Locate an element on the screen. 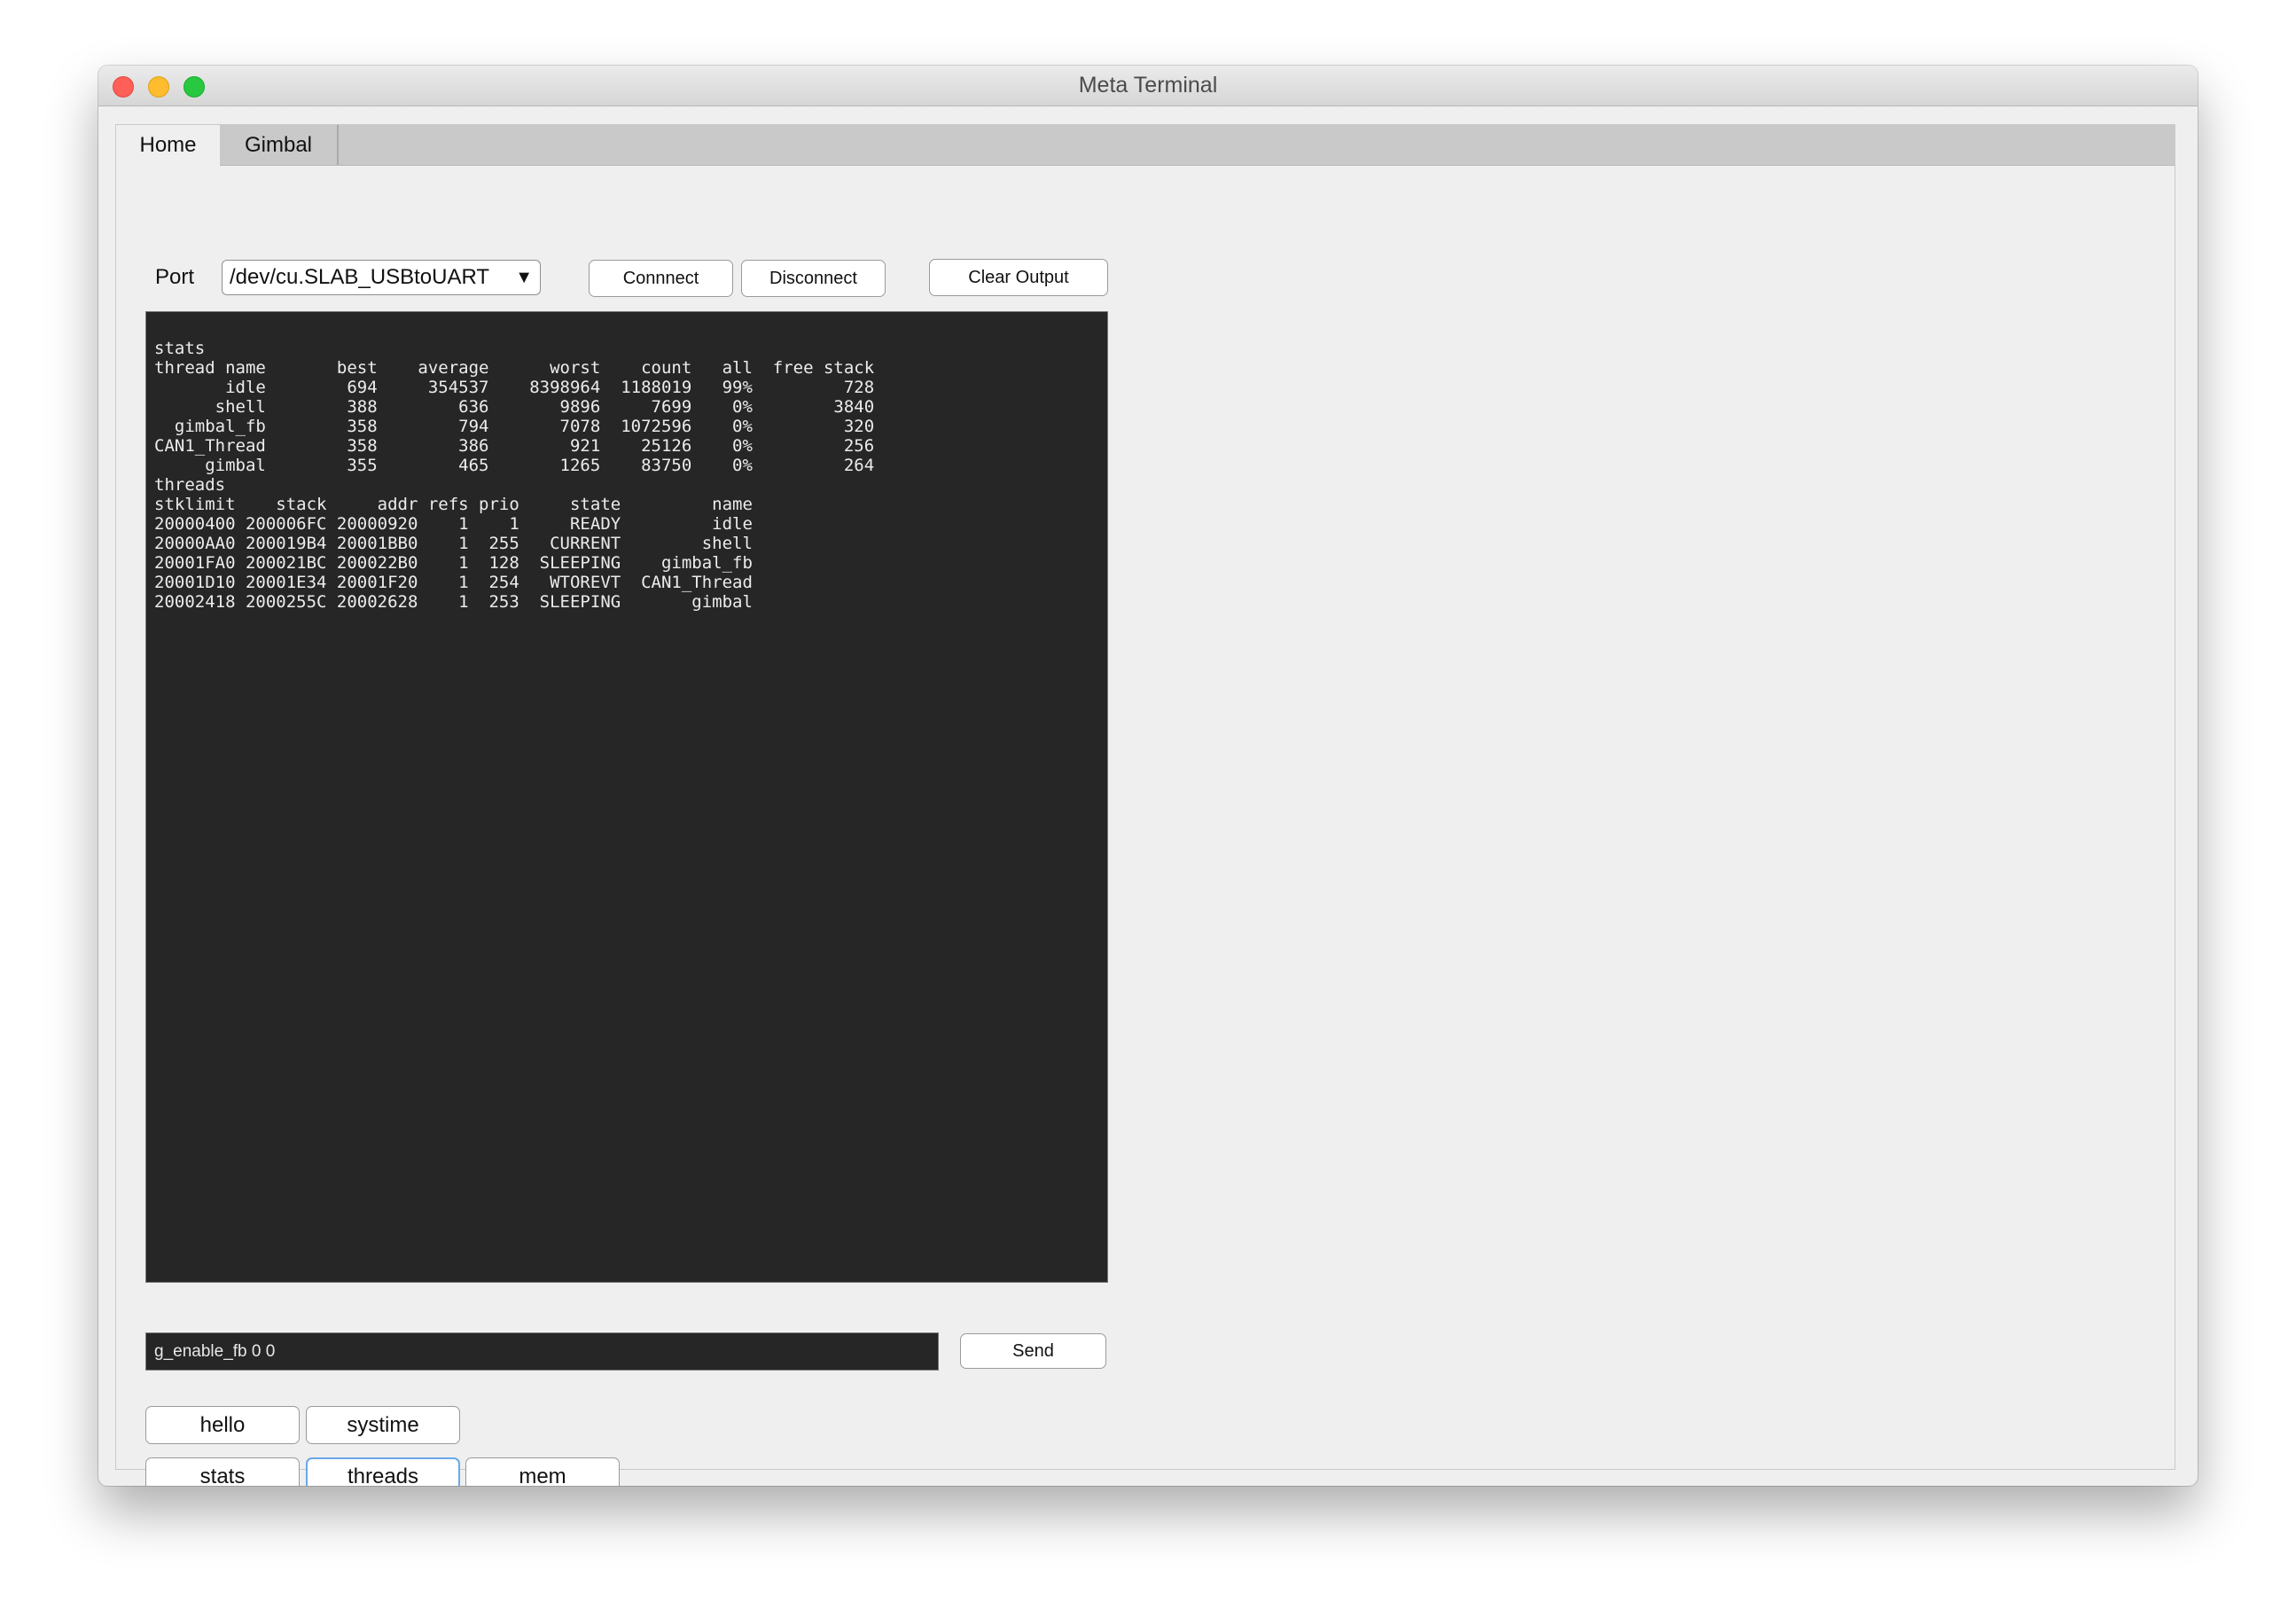 This screenshot has height=1617, width=2296. stats-button: stats is located at coordinates (222, 1471).